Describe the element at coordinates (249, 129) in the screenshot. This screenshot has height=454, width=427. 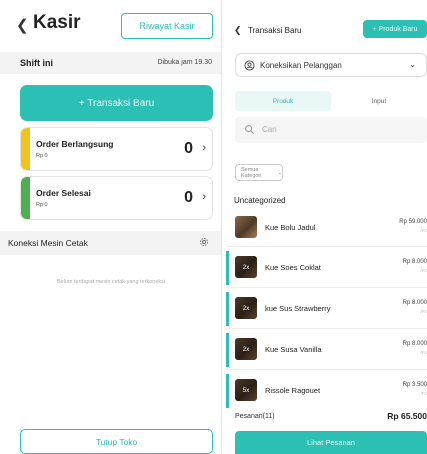
I see `search-icon` at that location.